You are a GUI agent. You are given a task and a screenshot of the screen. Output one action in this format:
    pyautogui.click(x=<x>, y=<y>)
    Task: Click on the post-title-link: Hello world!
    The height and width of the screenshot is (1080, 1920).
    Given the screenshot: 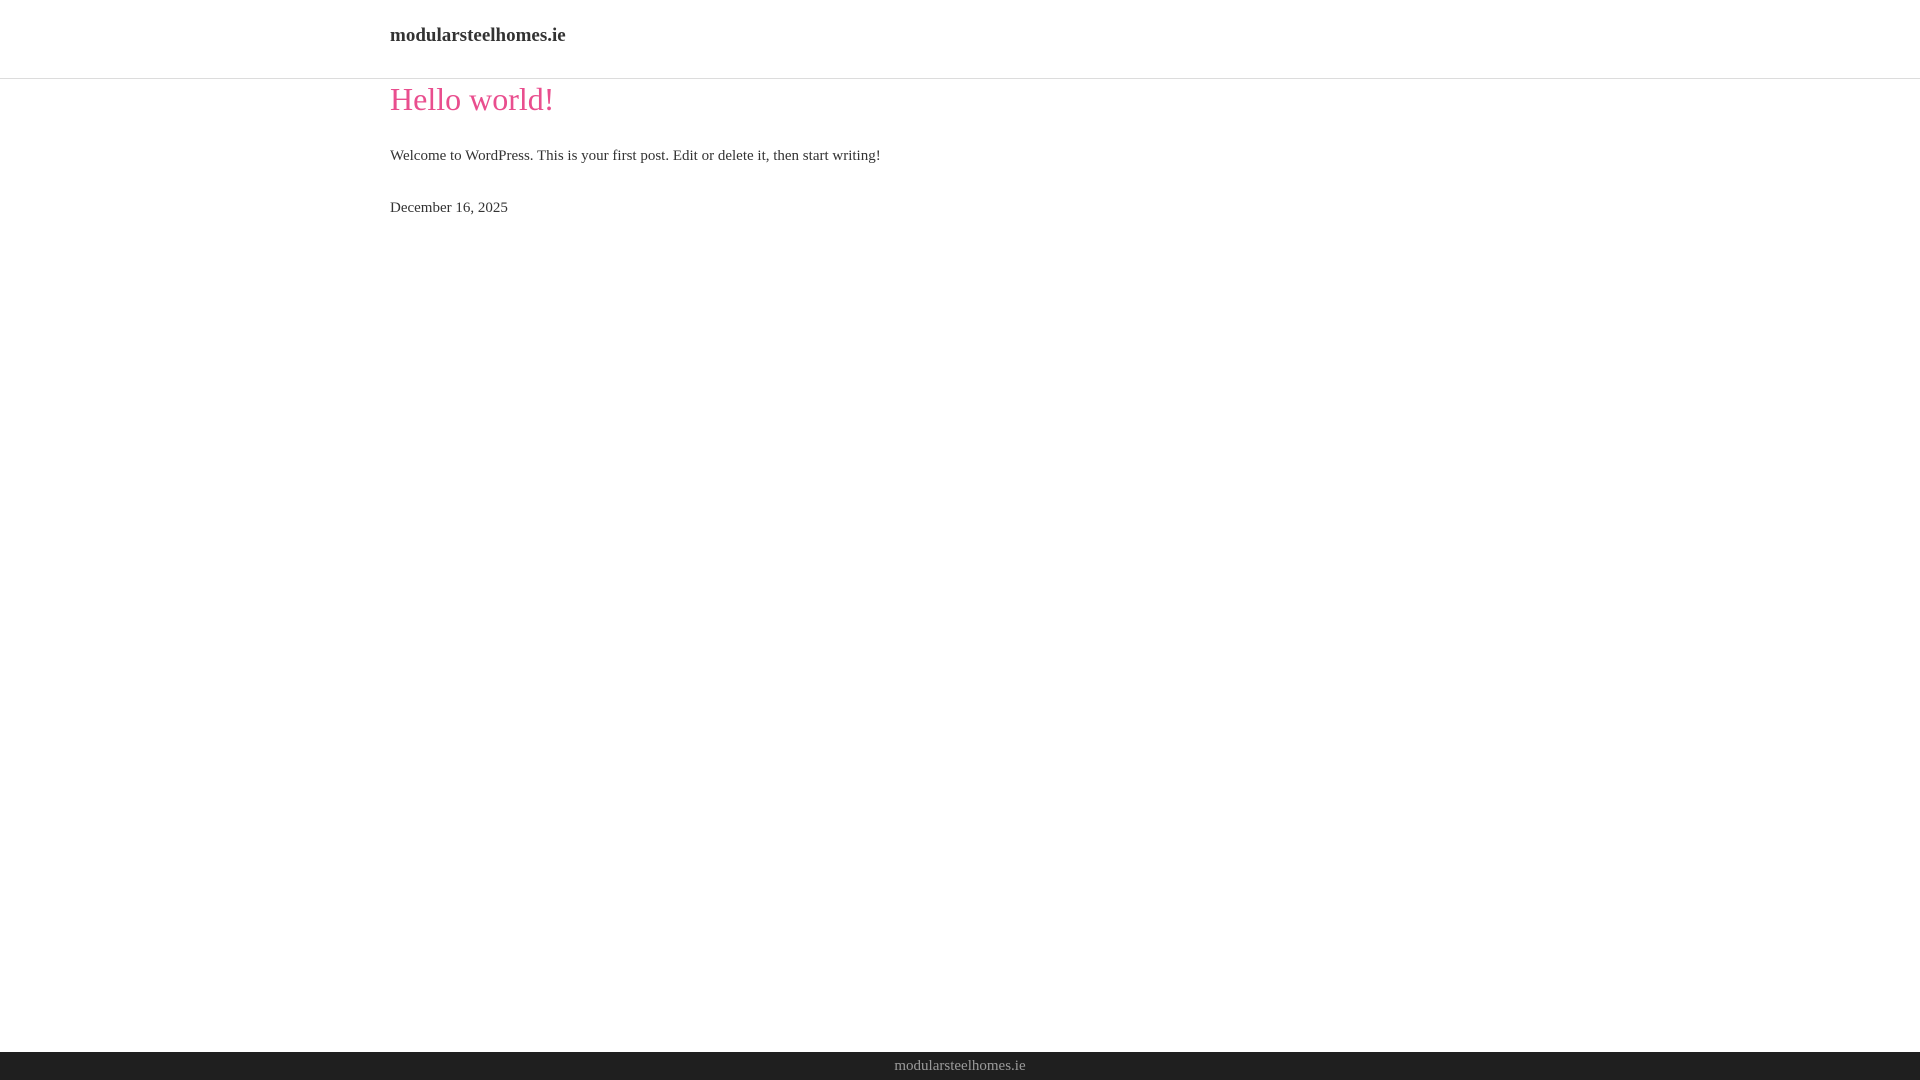 What is the action you would take?
    pyautogui.click(x=472, y=99)
    